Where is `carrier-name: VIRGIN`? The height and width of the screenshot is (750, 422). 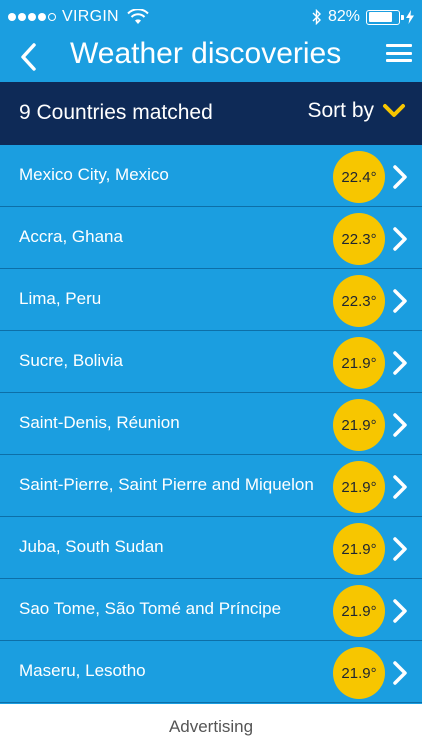
carrier-name: VIRGIN is located at coordinates (90, 16).